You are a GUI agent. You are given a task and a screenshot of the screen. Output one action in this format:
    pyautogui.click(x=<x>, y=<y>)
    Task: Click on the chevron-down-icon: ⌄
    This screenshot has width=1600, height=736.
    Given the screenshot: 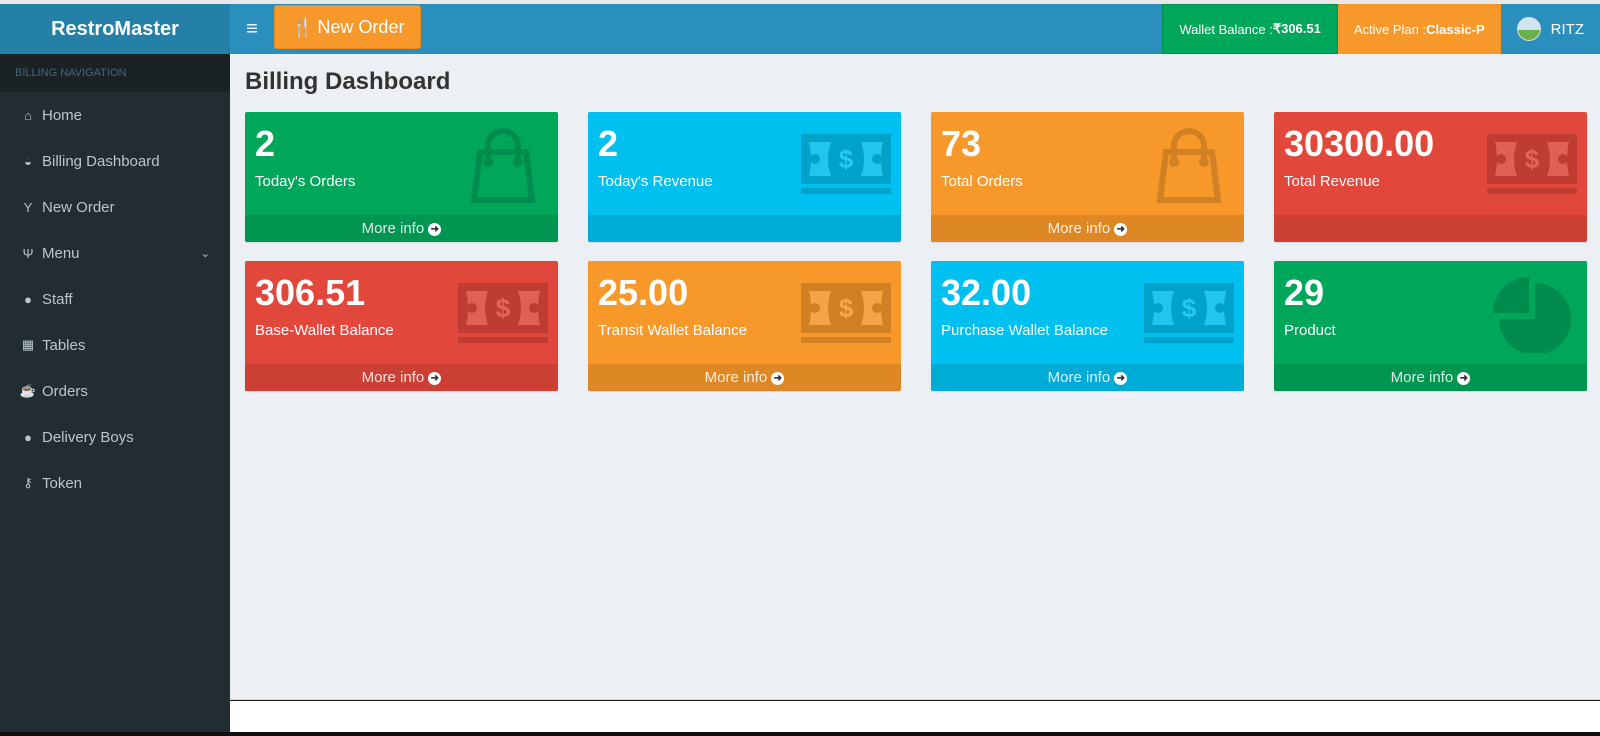 What is the action you would take?
    pyautogui.click(x=205, y=253)
    